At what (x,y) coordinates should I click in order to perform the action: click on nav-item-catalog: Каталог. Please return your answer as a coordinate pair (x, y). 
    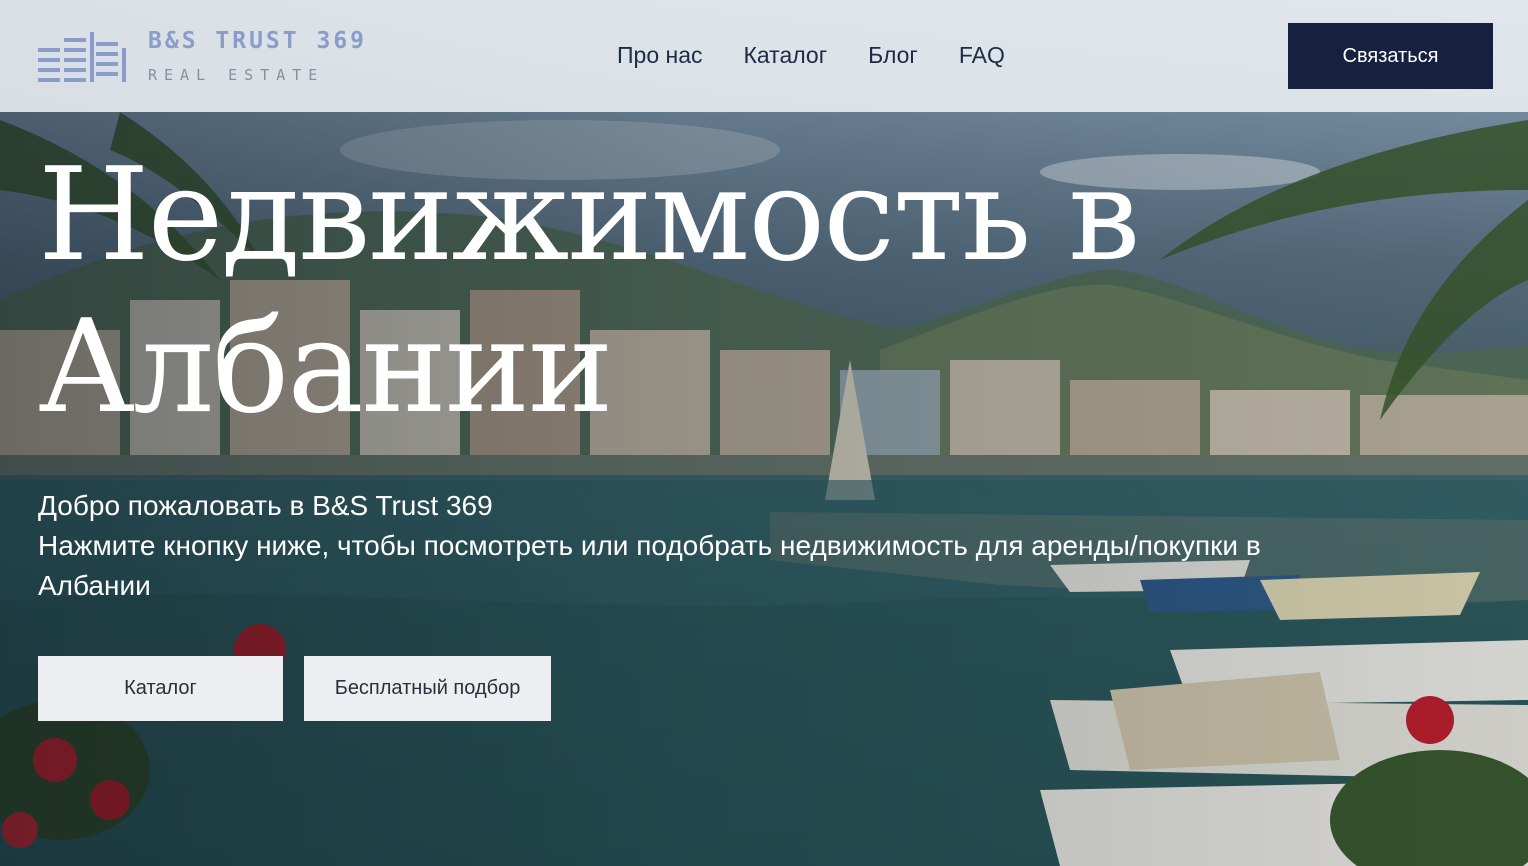
    Looking at the image, I should click on (786, 55).